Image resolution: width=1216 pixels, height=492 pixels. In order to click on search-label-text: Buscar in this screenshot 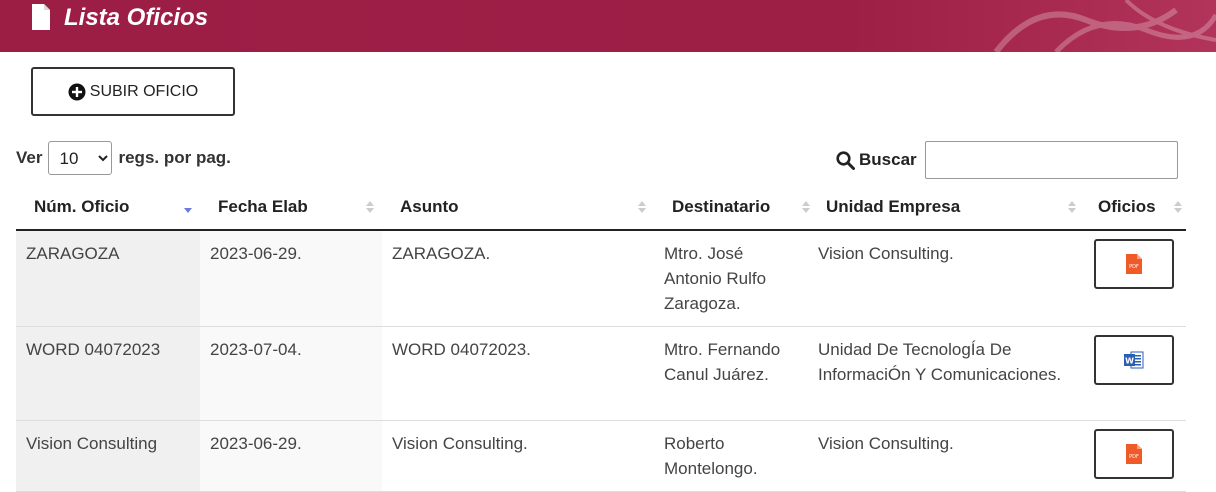, I will do `click(888, 159)`.